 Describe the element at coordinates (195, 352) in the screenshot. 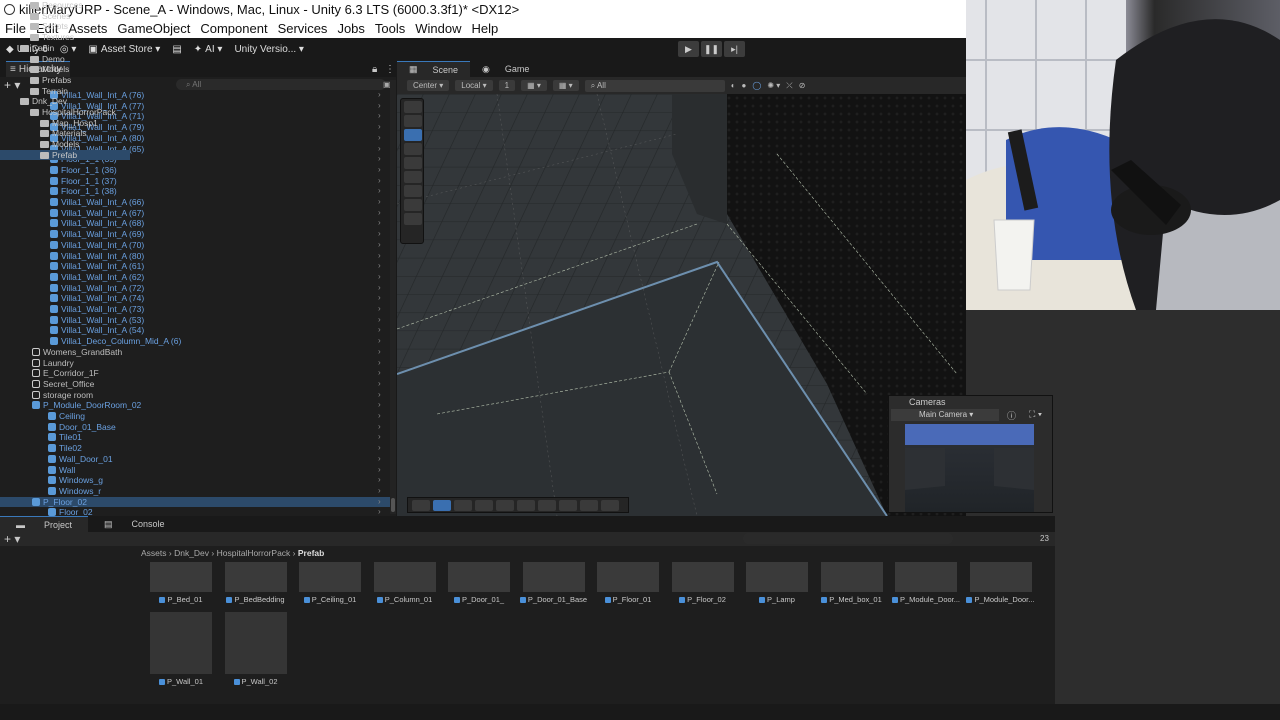

I see `hierarchy-item: Womens_GrandBath ›` at that location.